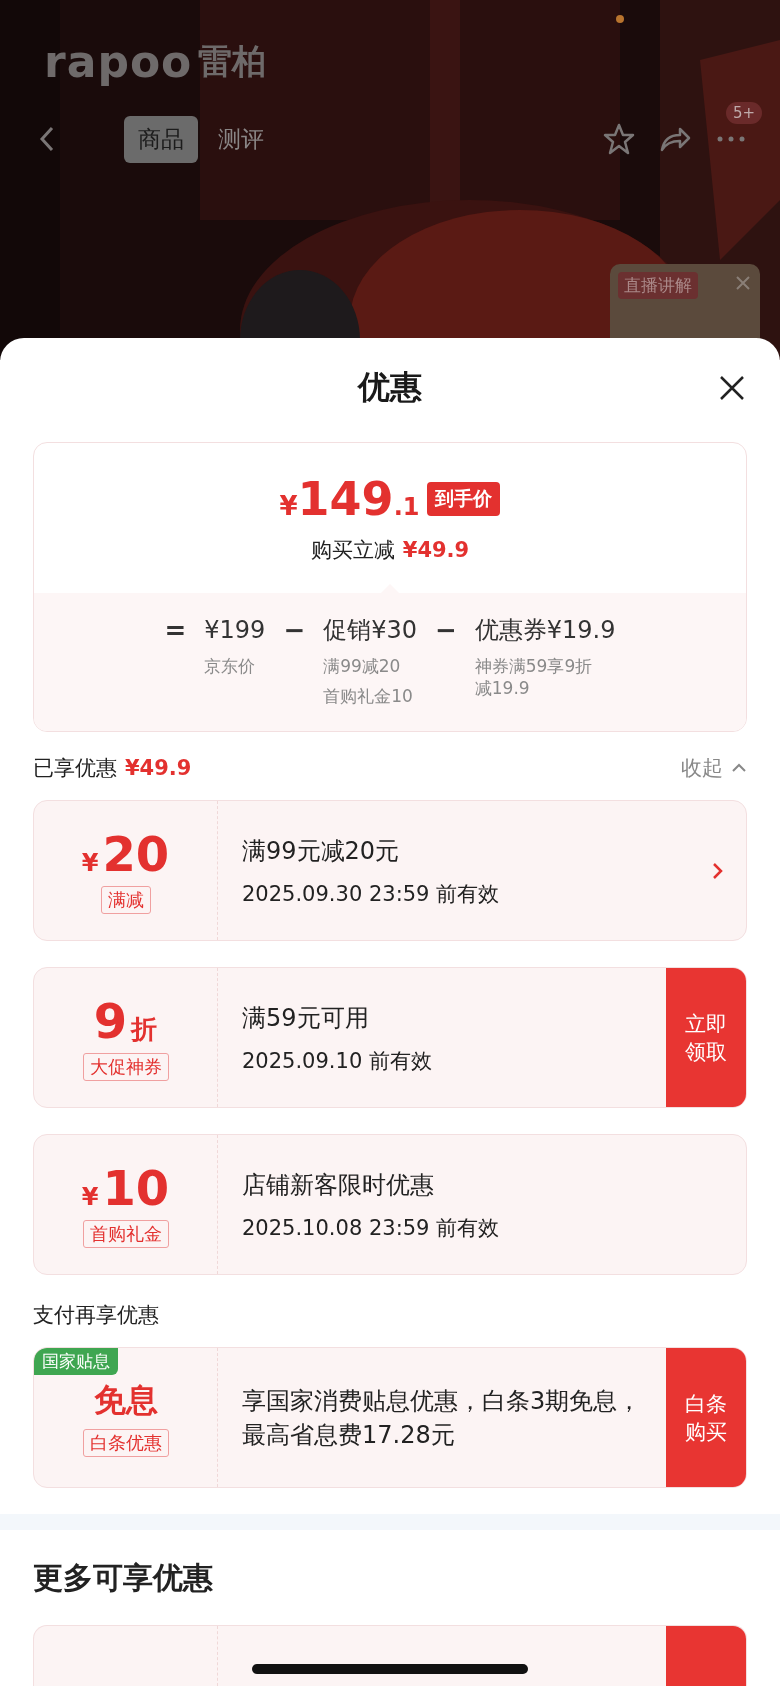 The image size is (780, 1688). Describe the element at coordinates (362, 666) in the screenshot. I see `term-note: 满99减20` at that location.